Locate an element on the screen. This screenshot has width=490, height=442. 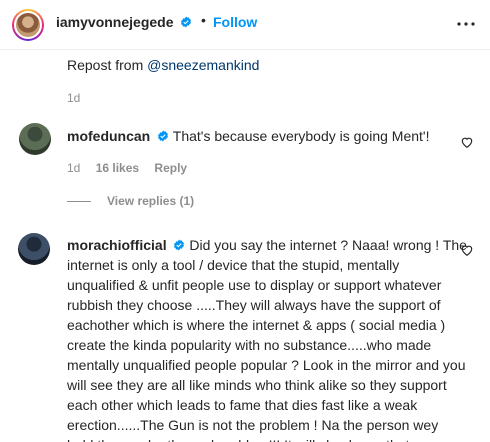
repost-caption: Repost from @sneezemankind is located at coordinates (163, 65).